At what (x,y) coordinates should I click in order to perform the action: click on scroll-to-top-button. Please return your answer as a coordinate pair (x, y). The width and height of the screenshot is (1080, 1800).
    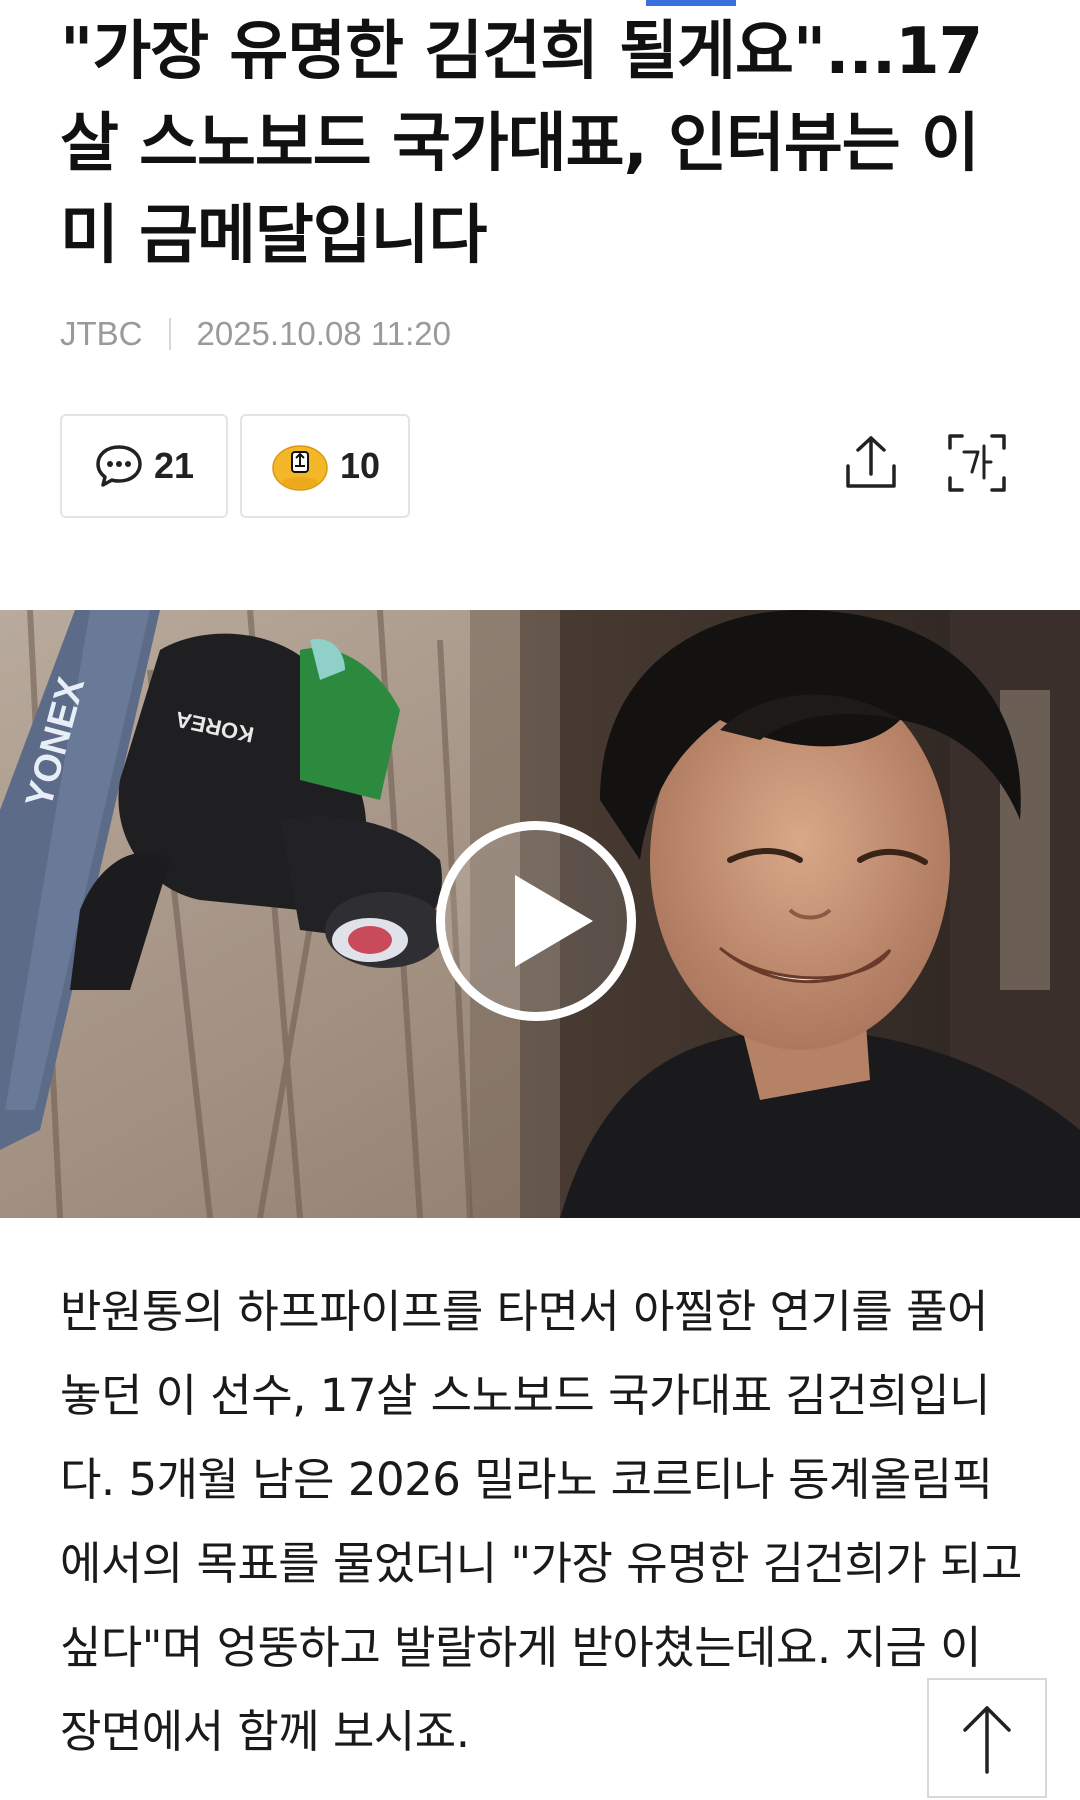
    Looking at the image, I should click on (987, 1738).